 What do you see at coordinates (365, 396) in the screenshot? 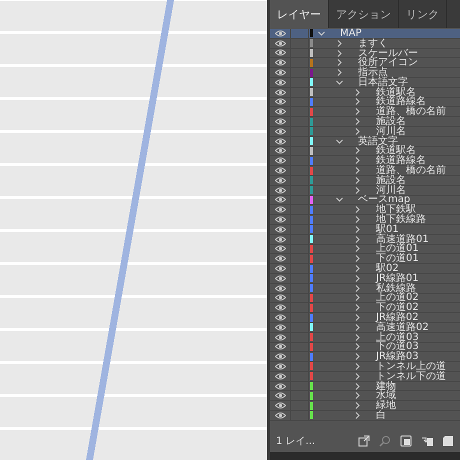
I see `layer-row: 水域` at bounding box center [365, 396].